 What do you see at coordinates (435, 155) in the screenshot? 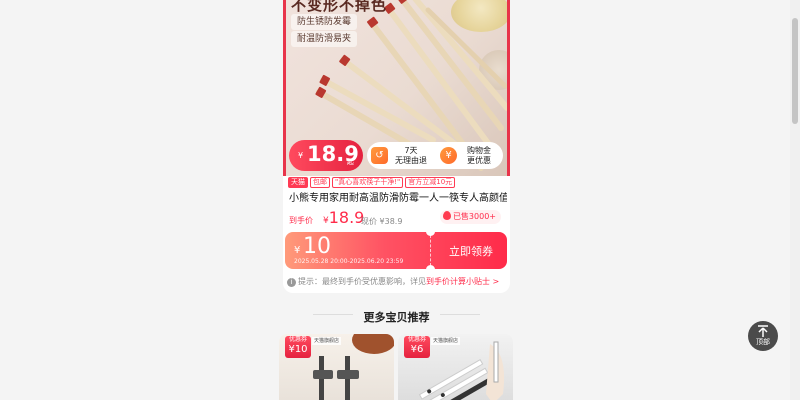
I see `promo-pill: ↺ 7天 无理由退 ¥ 购物金 更优惠` at bounding box center [435, 155].